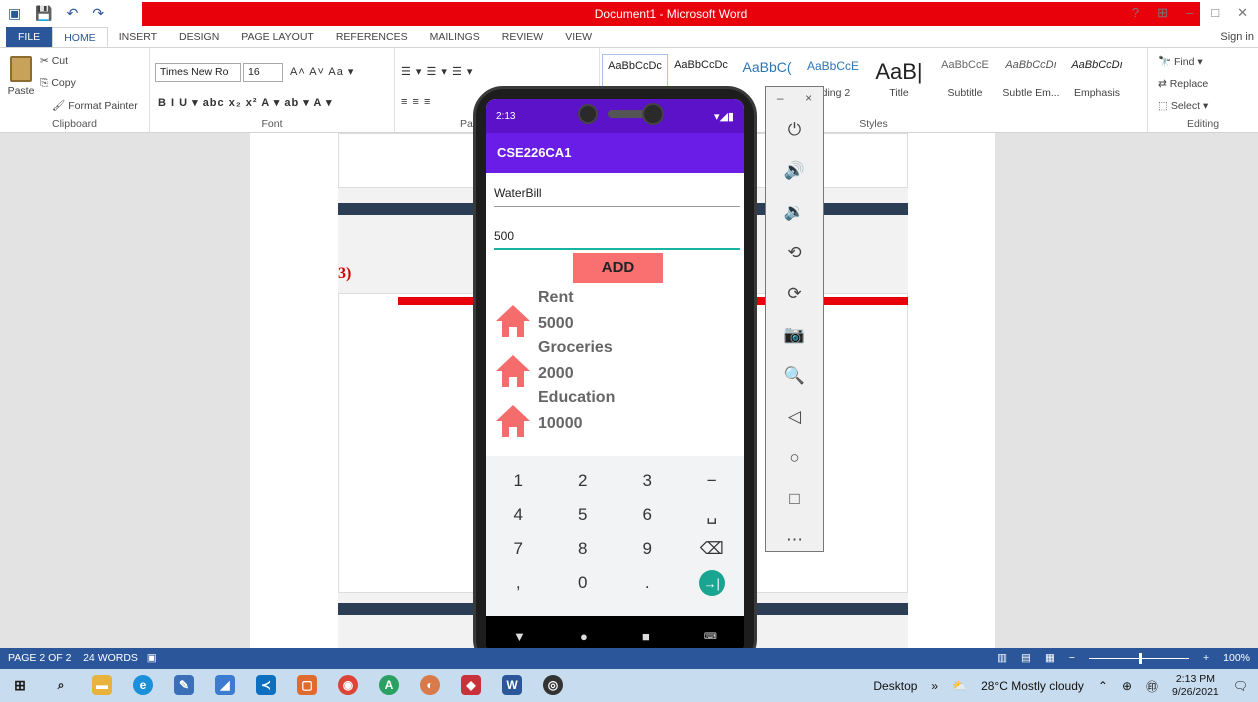 The width and height of the screenshot is (1258, 702). I want to click on undo-icon: ↶, so click(73, 13).